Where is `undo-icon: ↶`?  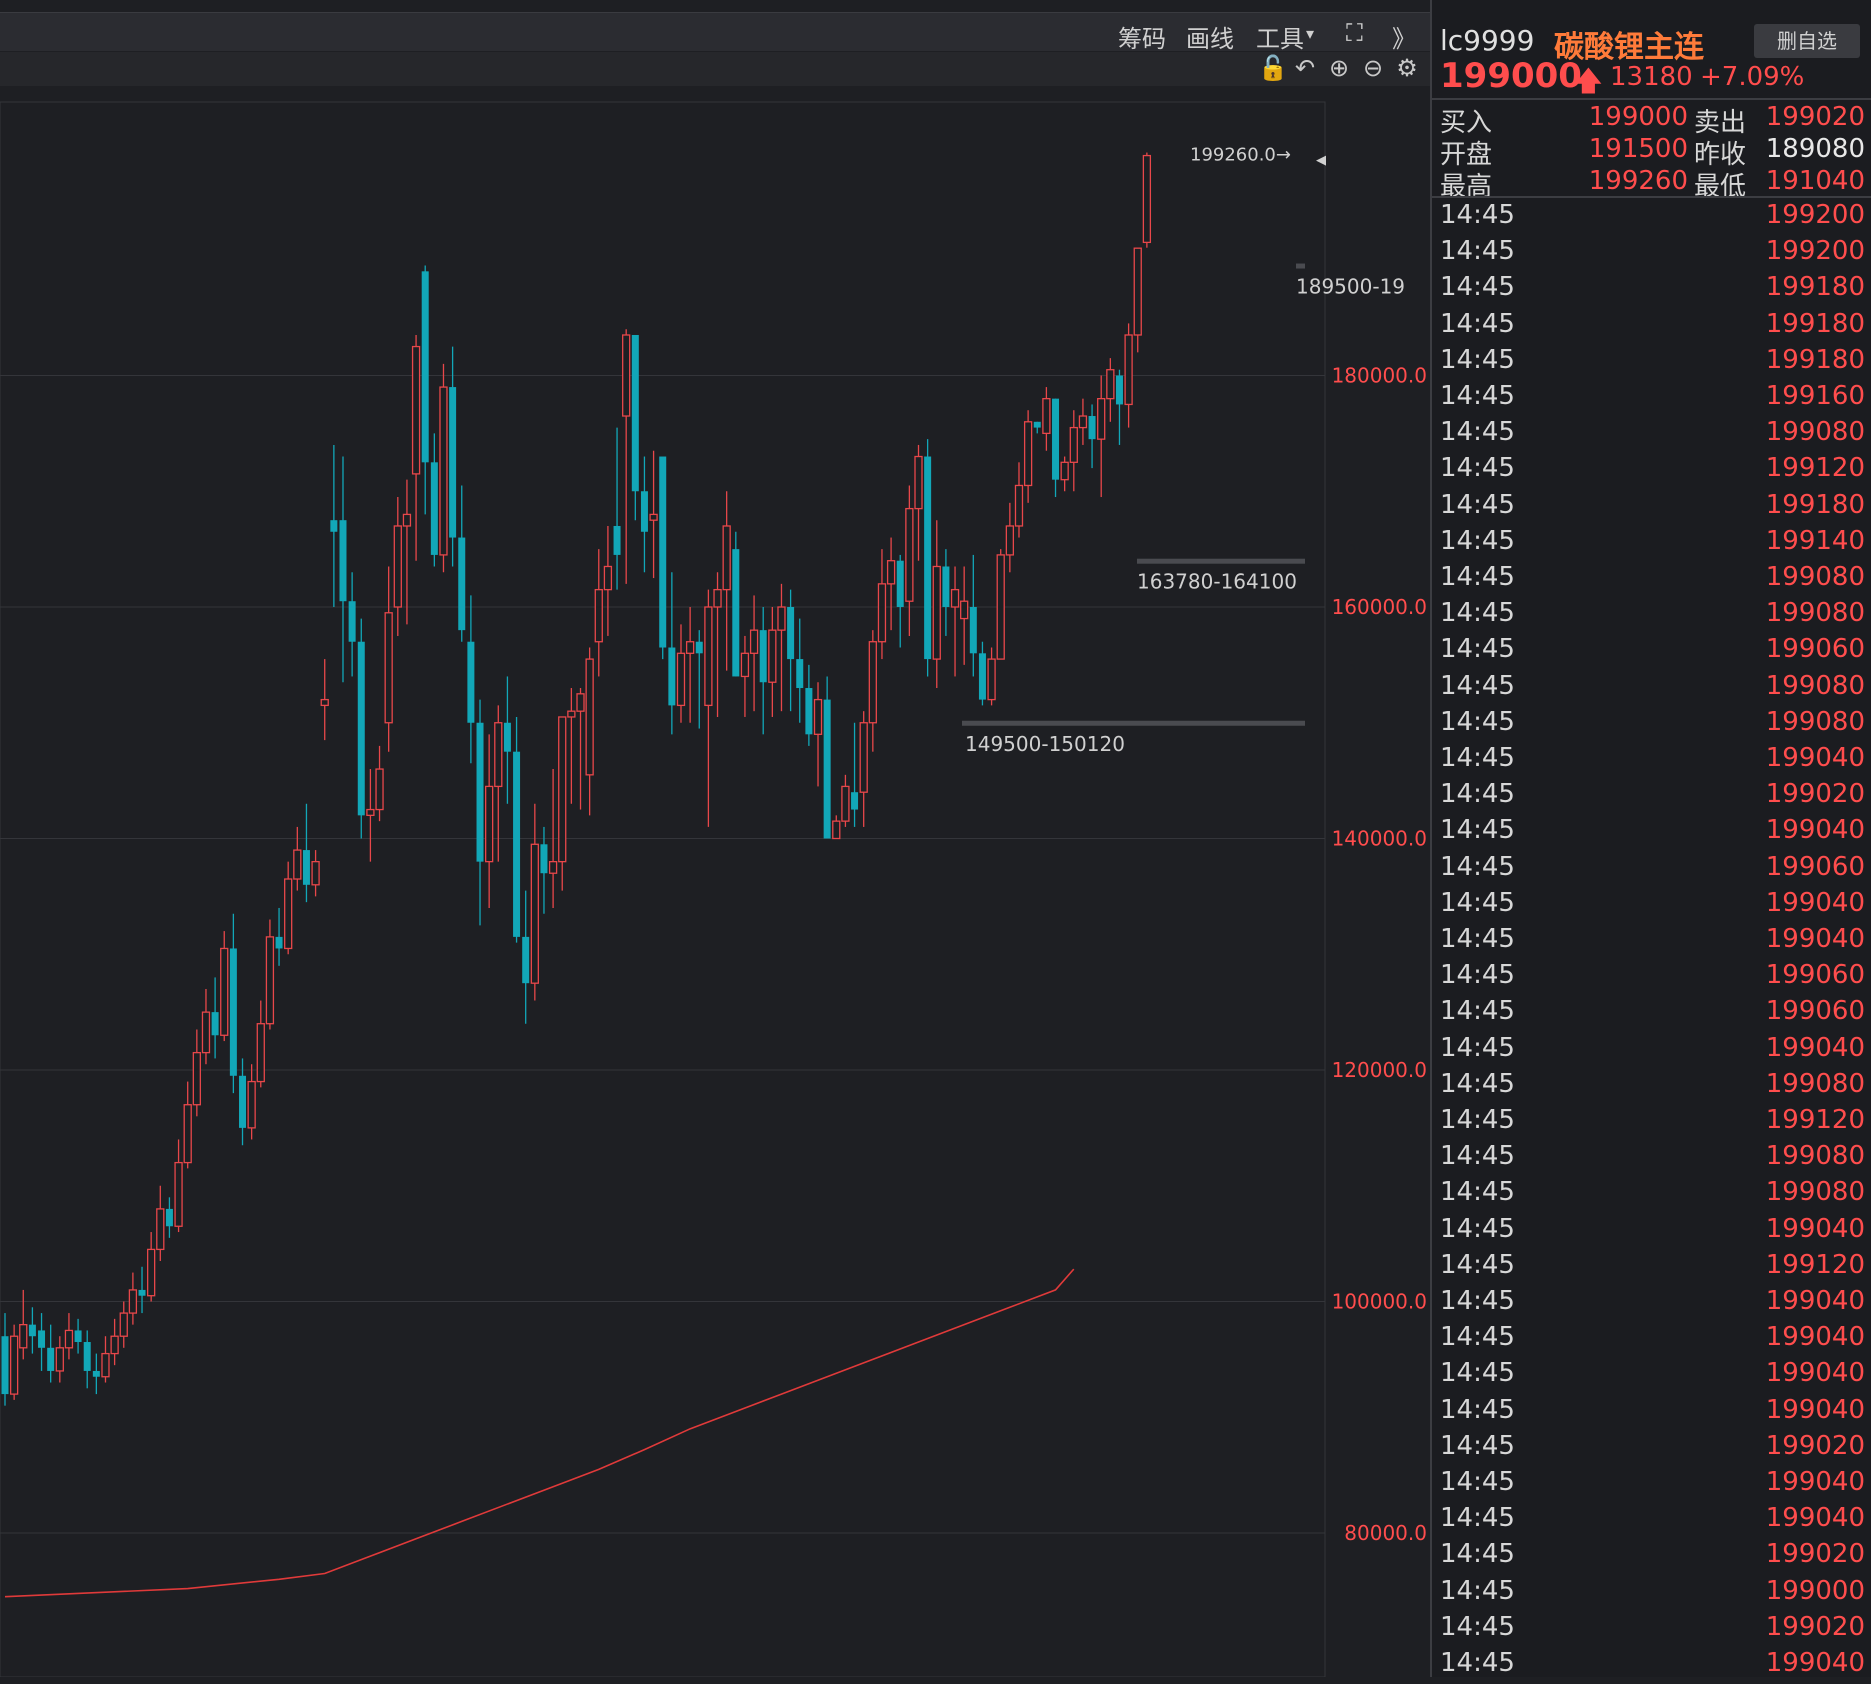
undo-icon: ↶ is located at coordinates (1305, 68).